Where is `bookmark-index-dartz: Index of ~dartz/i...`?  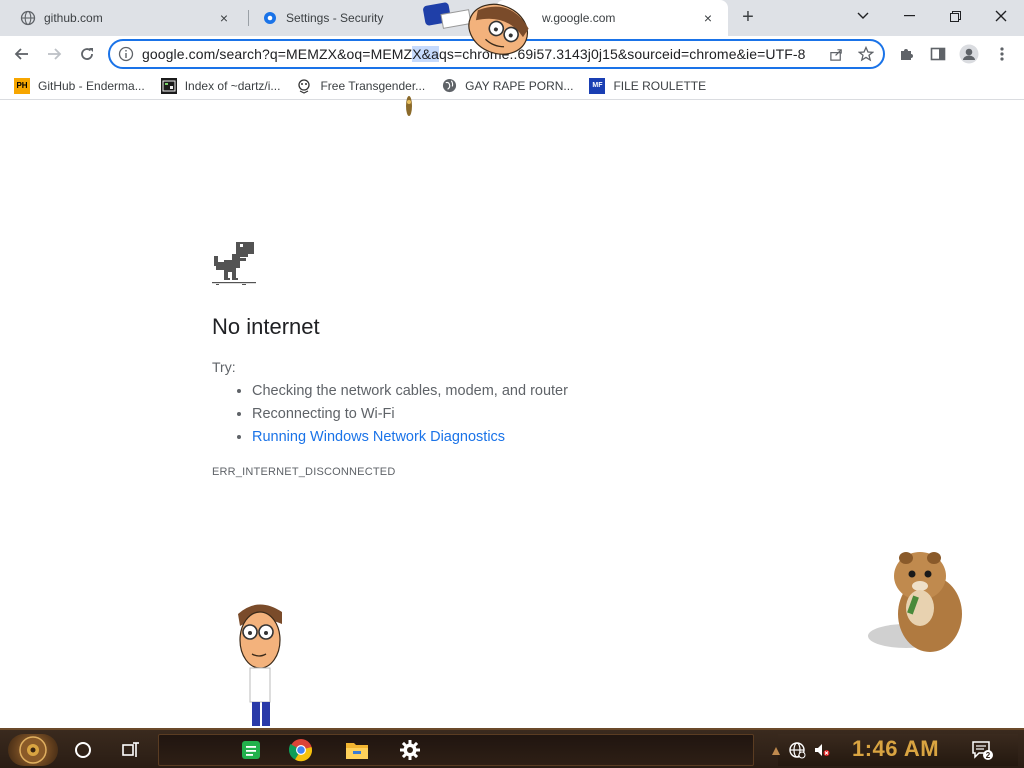
bookmark-index-dartz: Index of ~dartz/i... is located at coordinates (220, 85).